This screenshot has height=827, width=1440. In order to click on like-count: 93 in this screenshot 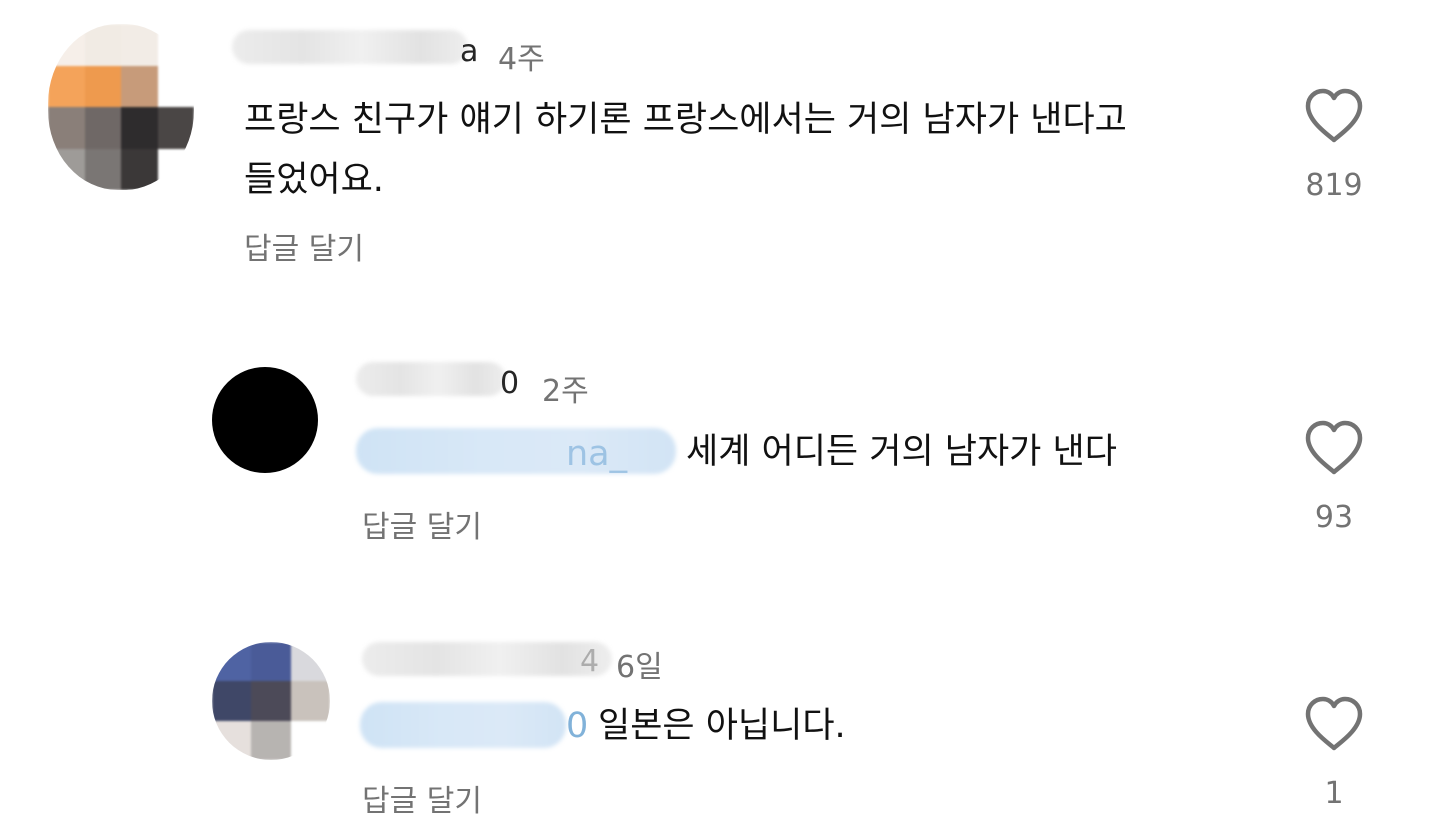, I will do `click(1334, 517)`.